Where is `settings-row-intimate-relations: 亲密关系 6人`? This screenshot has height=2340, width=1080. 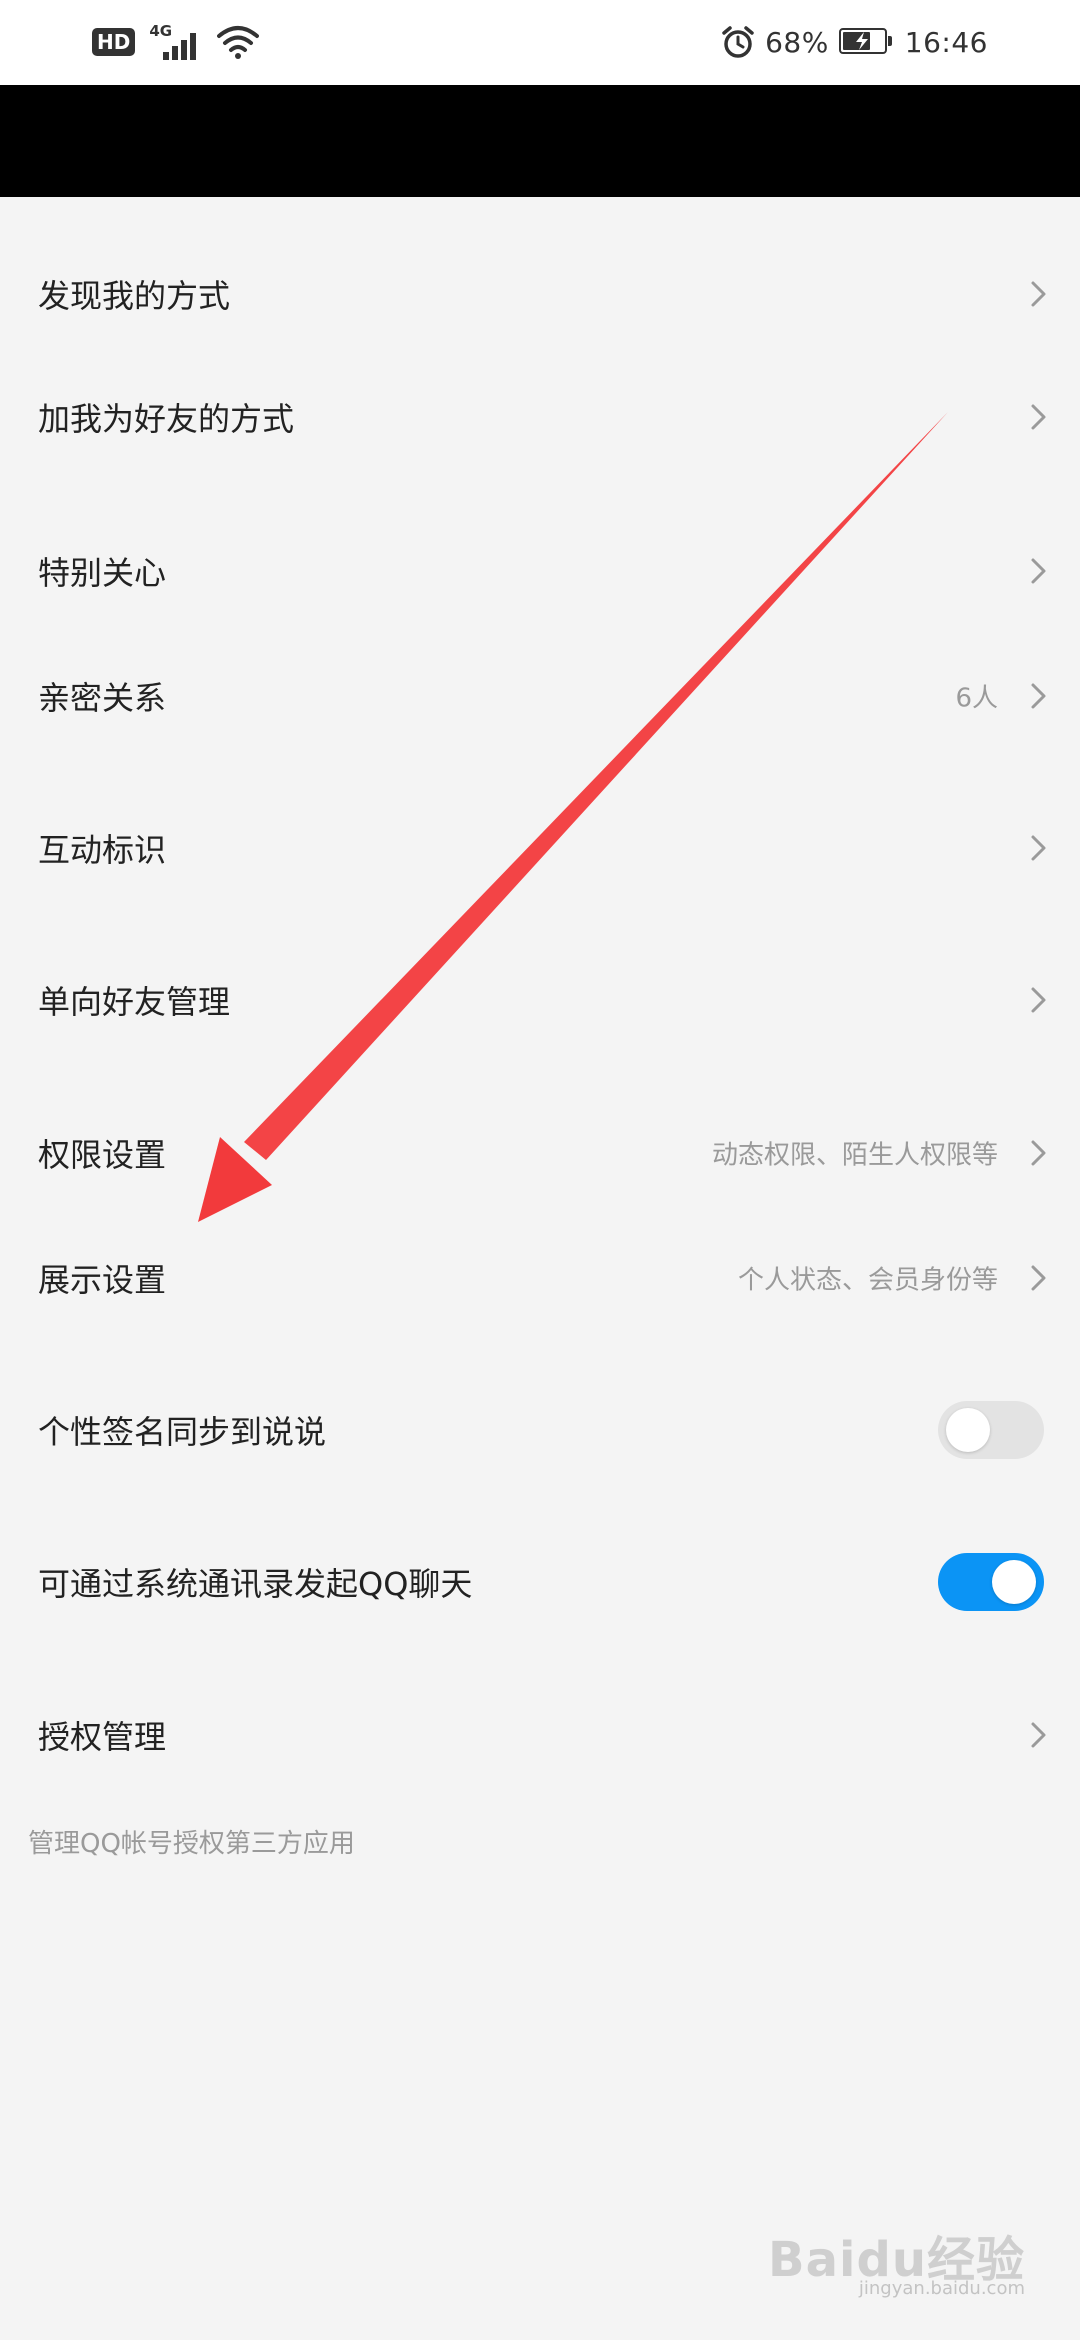 settings-row-intimate-relations: 亲密关系 6人 is located at coordinates (540, 696).